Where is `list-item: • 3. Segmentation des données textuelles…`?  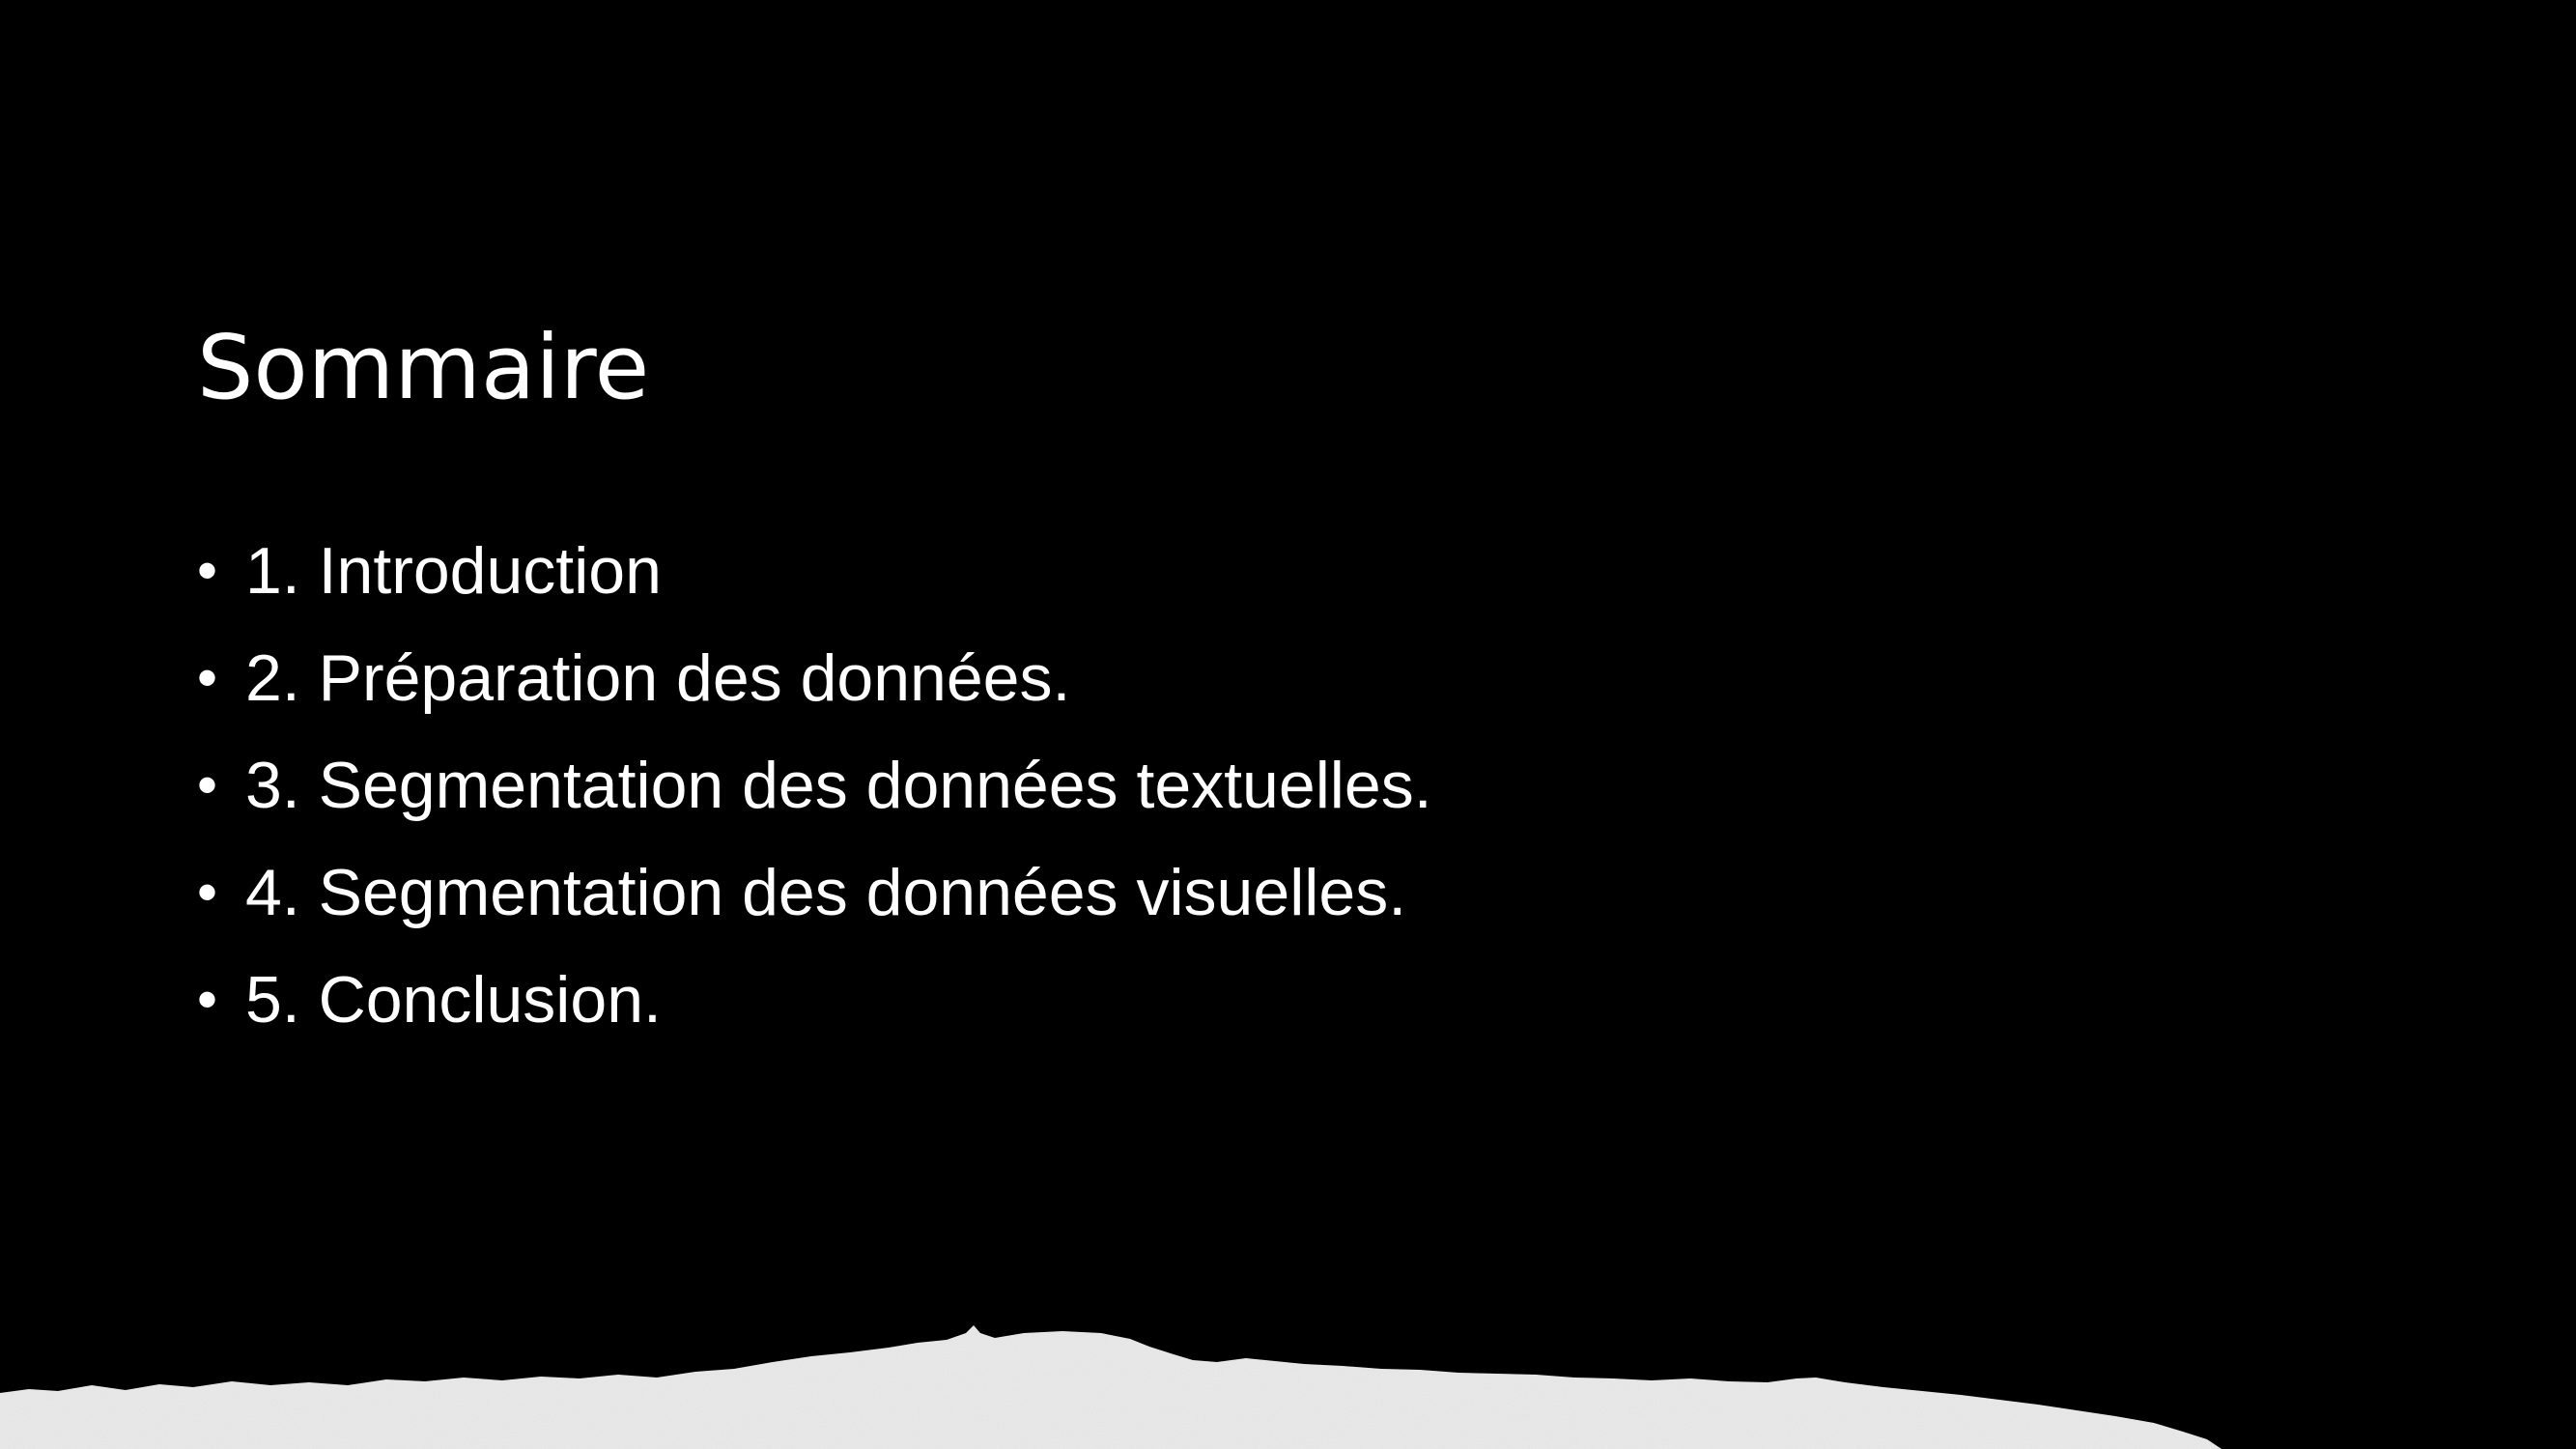 list-item: • 3. Segmentation des données textuelles… is located at coordinates (814, 784).